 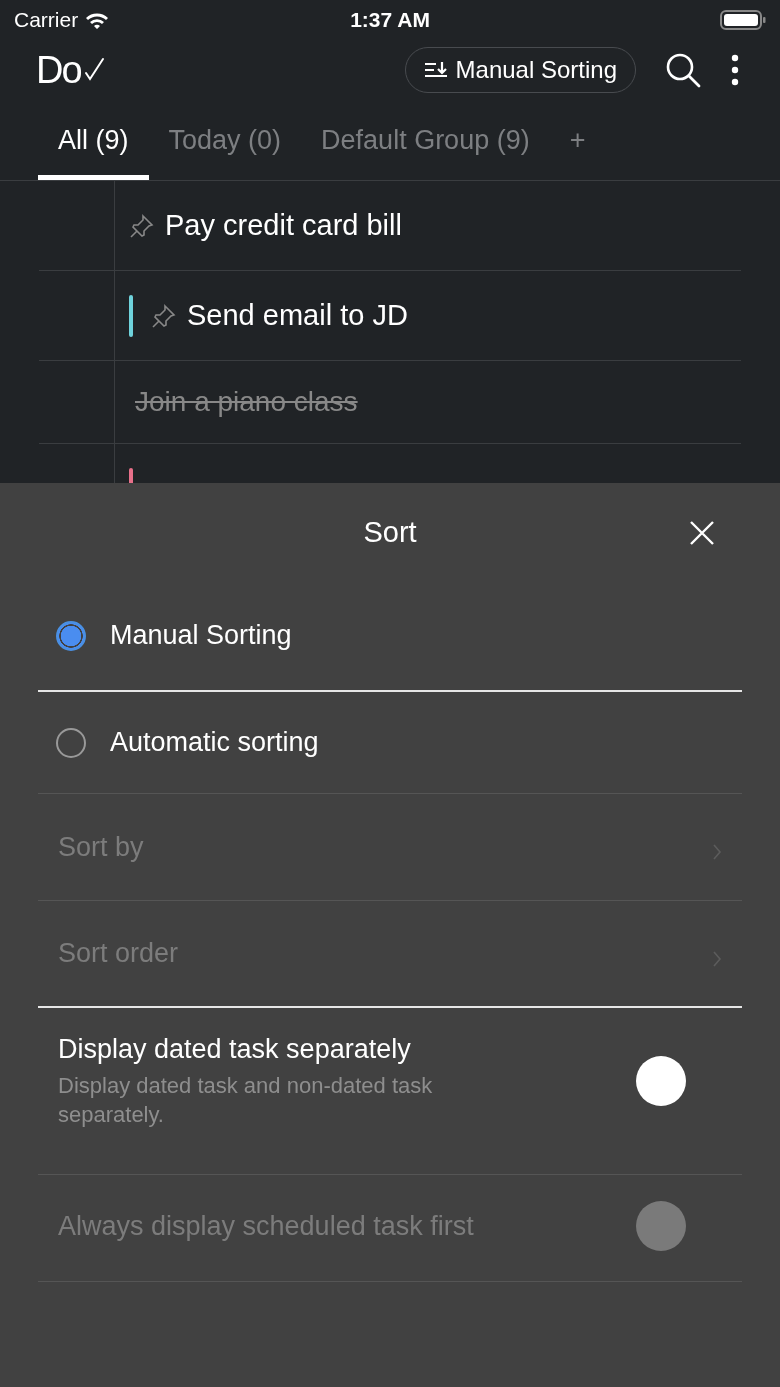 What do you see at coordinates (201, 635) in the screenshot?
I see `option-label: Manual Sorting` at bounding box center [201, 635].